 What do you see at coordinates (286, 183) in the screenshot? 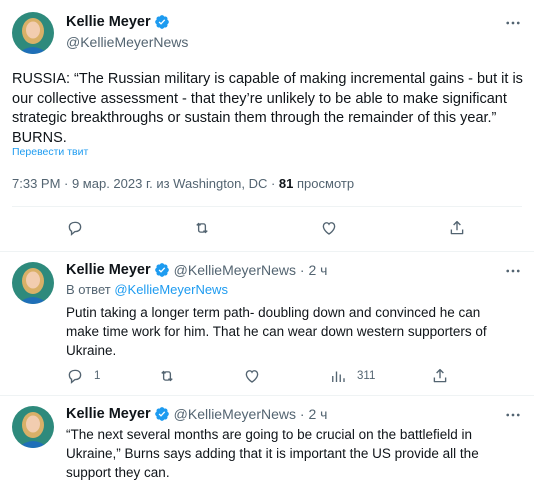
I see `views-count: 81` at bounding box center [286, 183].